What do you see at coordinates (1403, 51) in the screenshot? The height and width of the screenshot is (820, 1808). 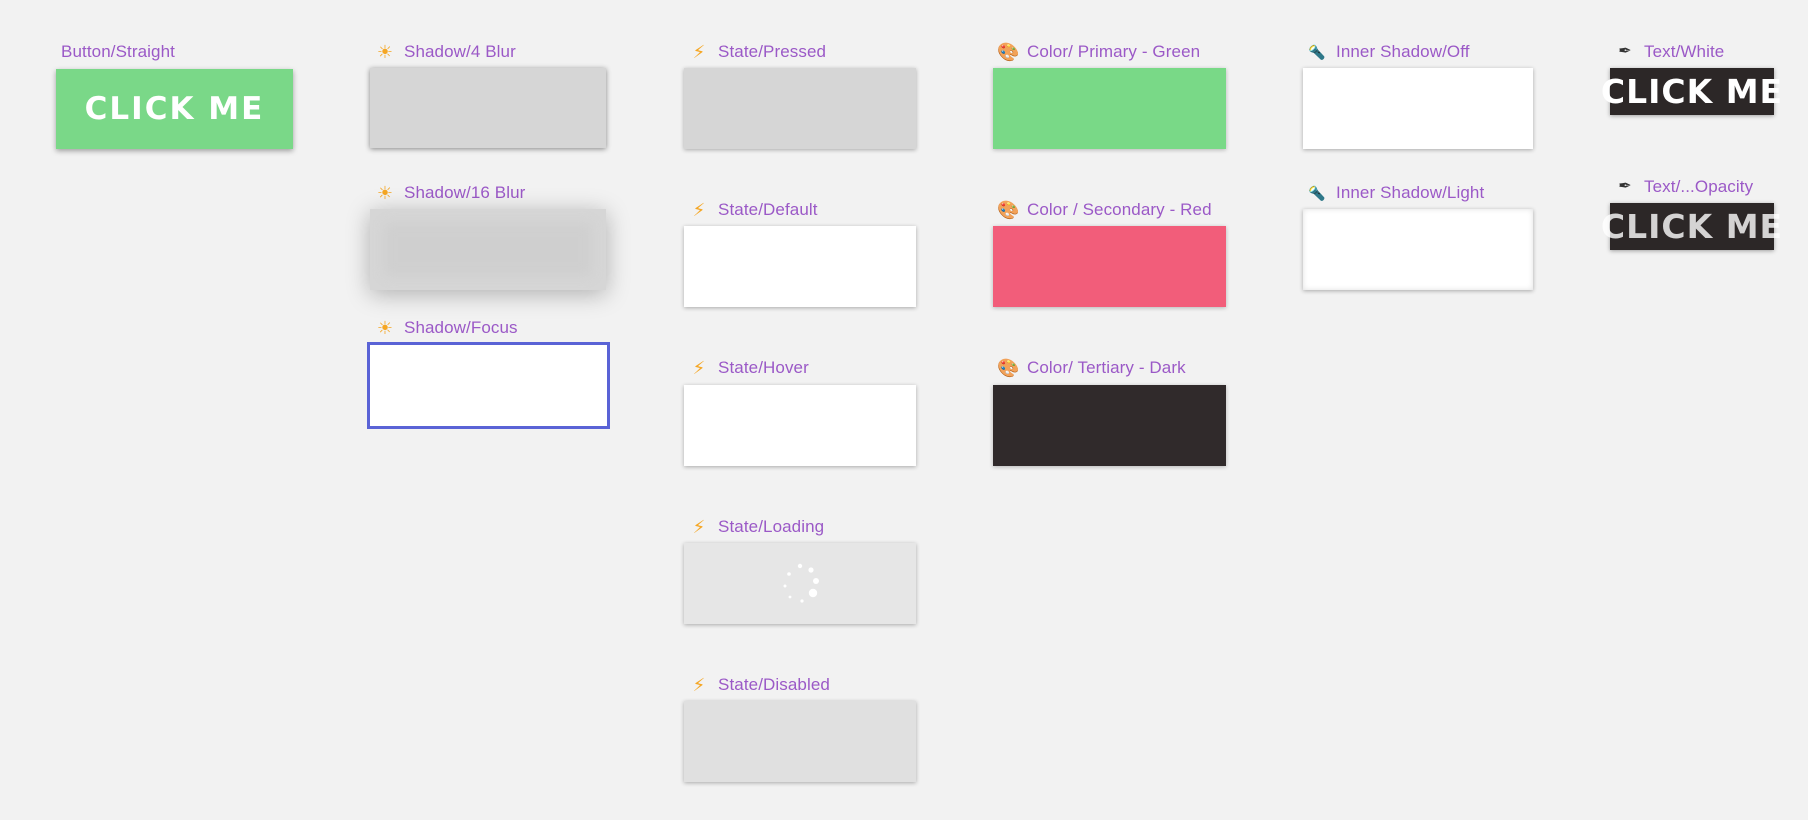 I see `inner-shadow-off-label-text: Inner Shadow/Off` at bounding box center [1403, 51].